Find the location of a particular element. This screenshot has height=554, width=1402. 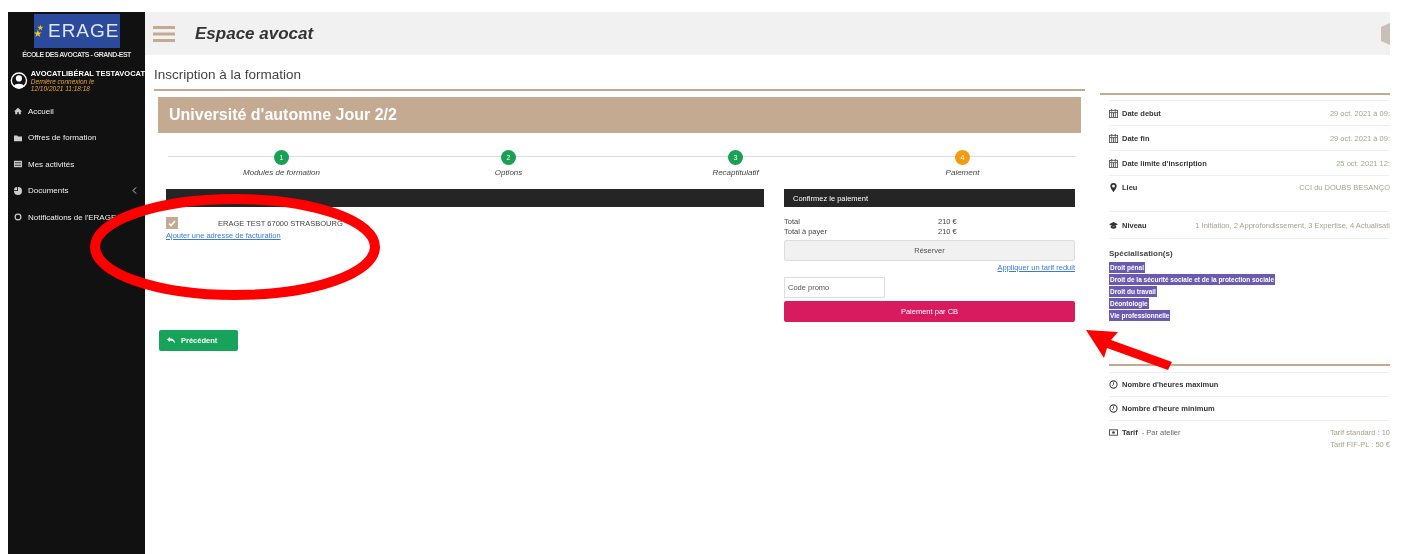

door-icon is located at coordinates (1385, 33).